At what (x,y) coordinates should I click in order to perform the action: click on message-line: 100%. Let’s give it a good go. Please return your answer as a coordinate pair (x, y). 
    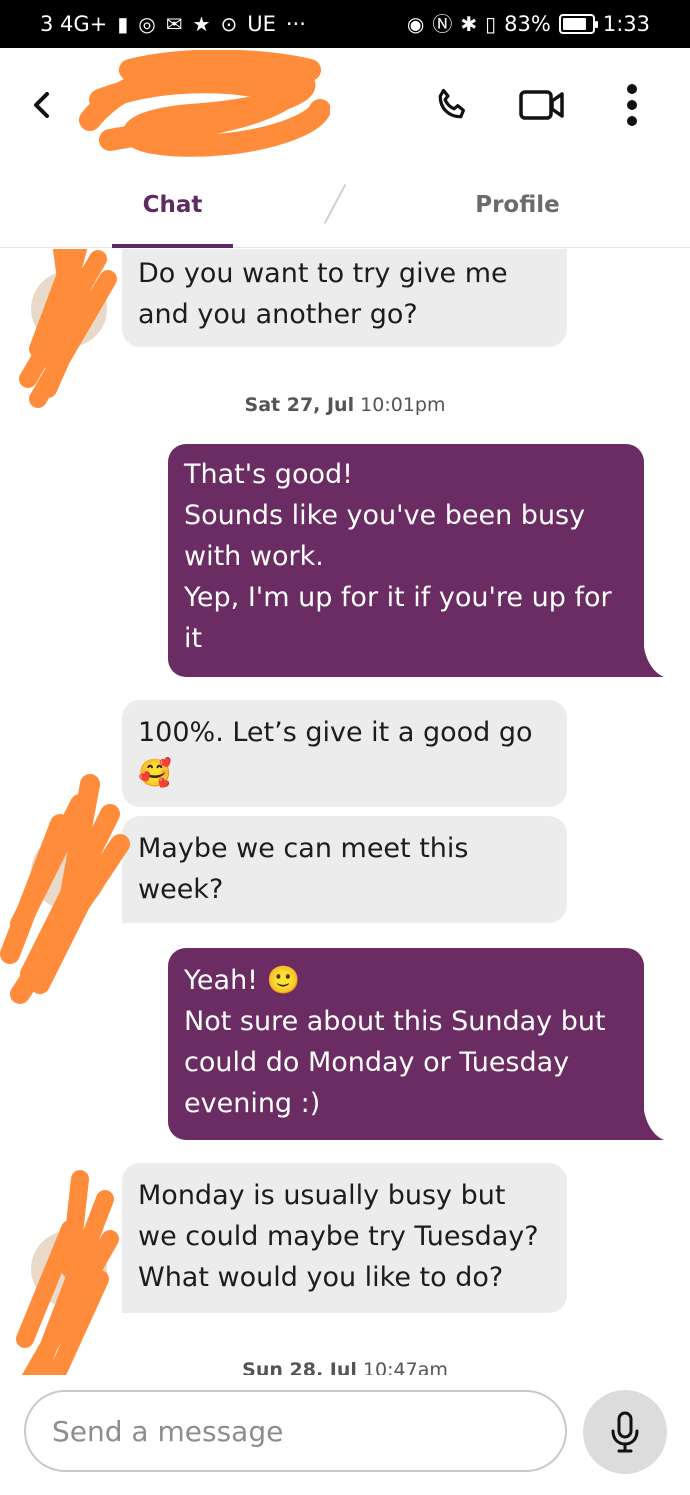
    Looking at the image, I should click on (335, 732).